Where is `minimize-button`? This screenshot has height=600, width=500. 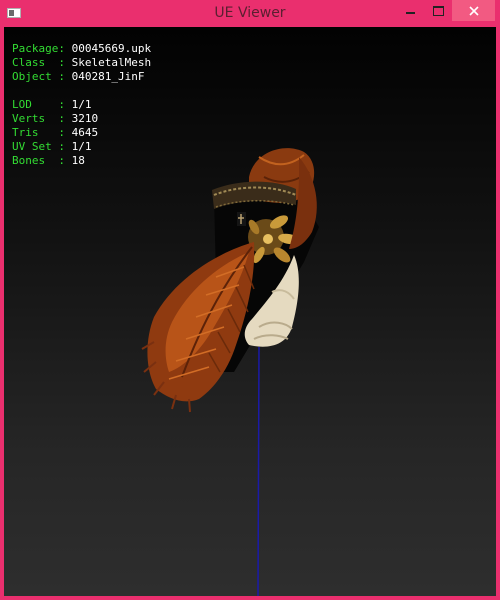 minimize-button is located at coordinates (410, 10).